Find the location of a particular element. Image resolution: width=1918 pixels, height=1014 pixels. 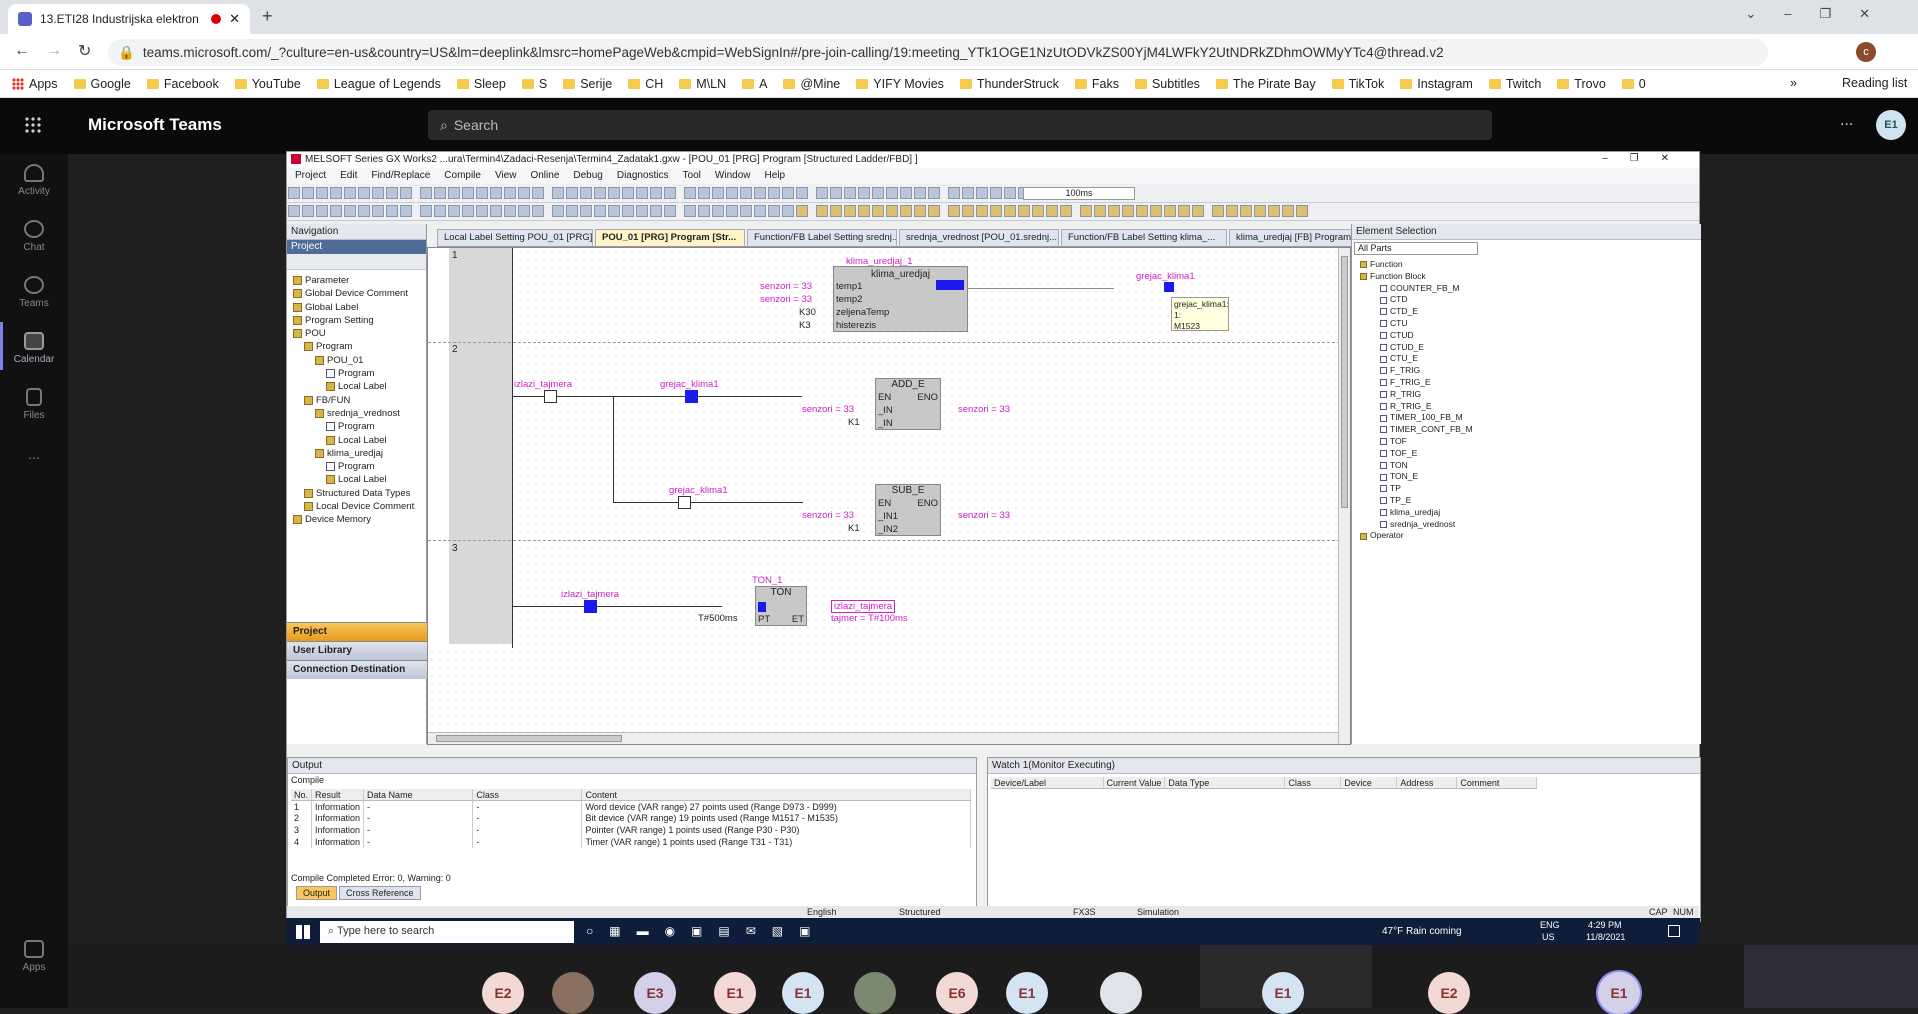

tree-item: Program Setting is located at coordinates (356, 320).